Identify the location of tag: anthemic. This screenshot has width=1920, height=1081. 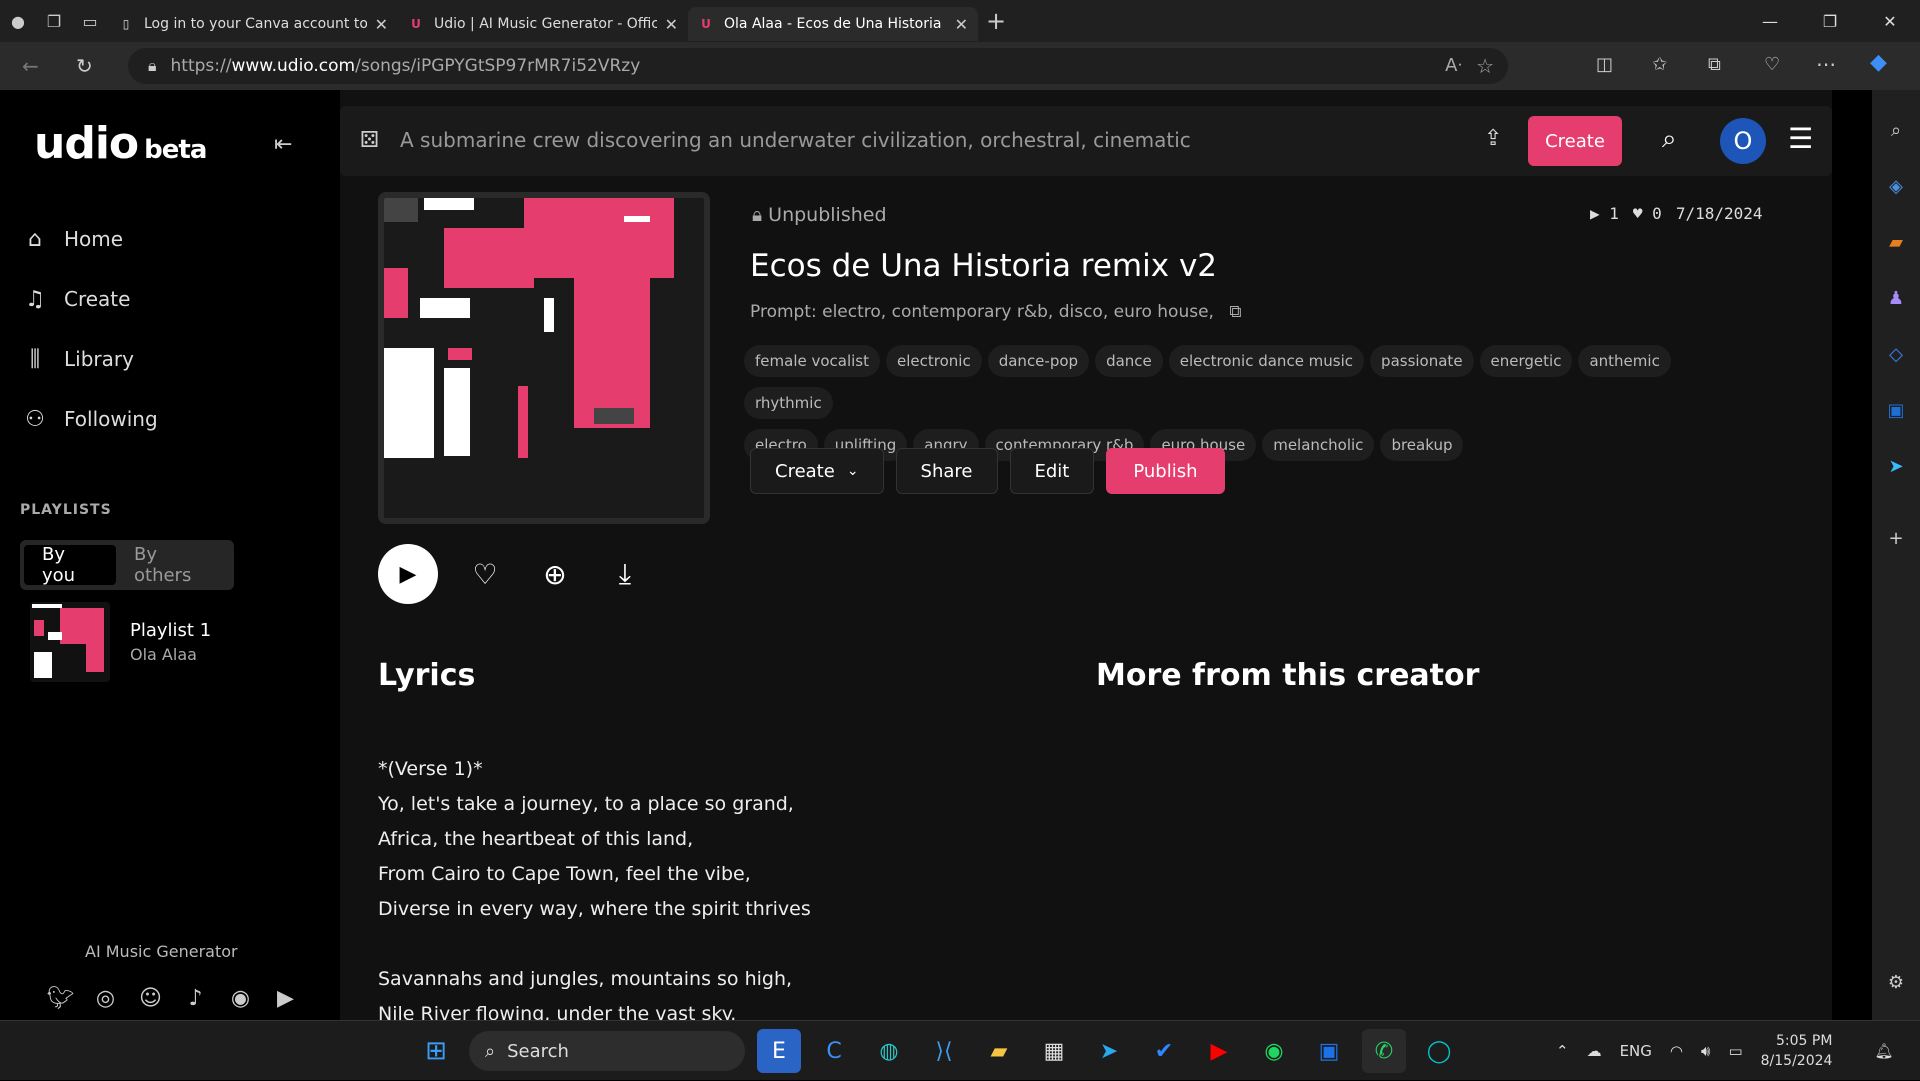
(1624, 361).